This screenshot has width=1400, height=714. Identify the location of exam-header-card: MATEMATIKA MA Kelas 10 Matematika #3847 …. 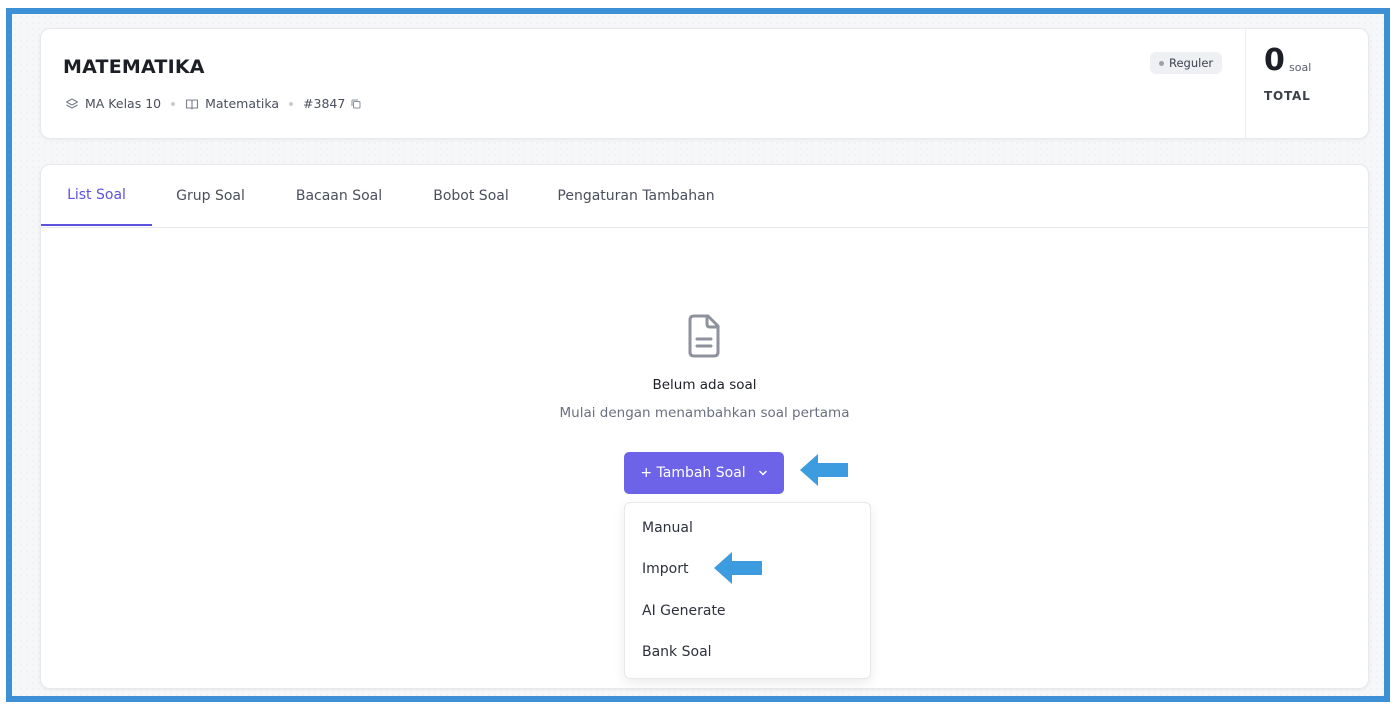
(704, 83).